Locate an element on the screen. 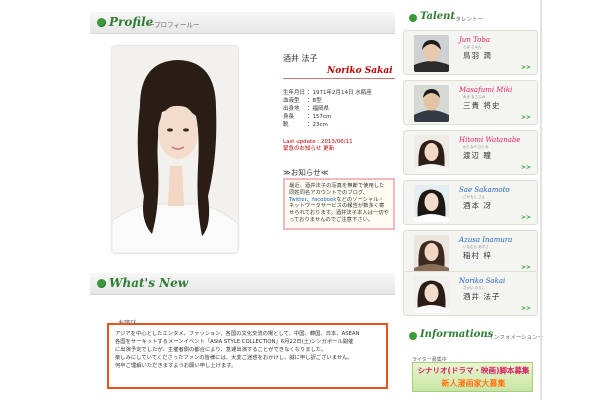  talent-name-en: Hitomi Watanabe is located at coordinates (490, 140).